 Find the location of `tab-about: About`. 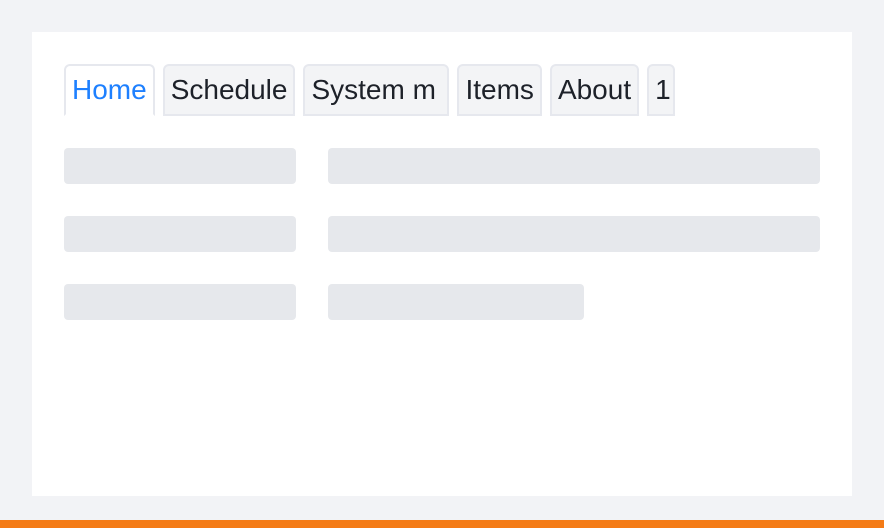

tab-about: About is located at coordinates (594, 90).